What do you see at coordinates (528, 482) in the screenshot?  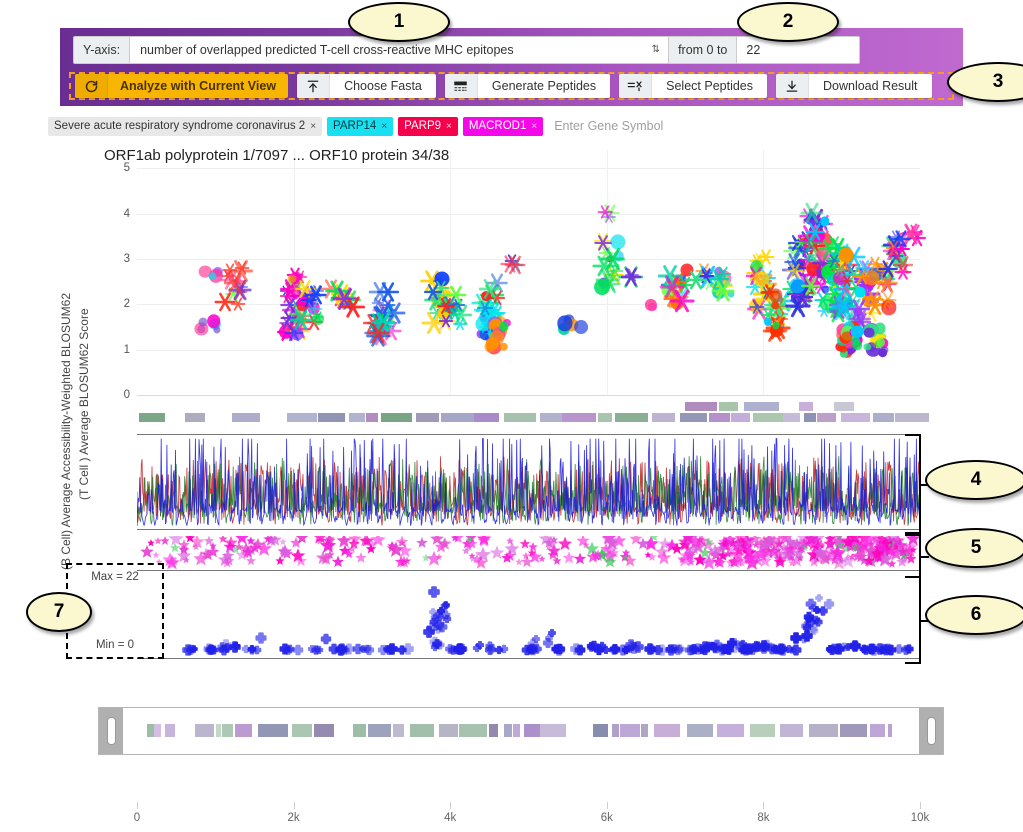 I see `signal-line-panel` at bounding box center [528, 482].